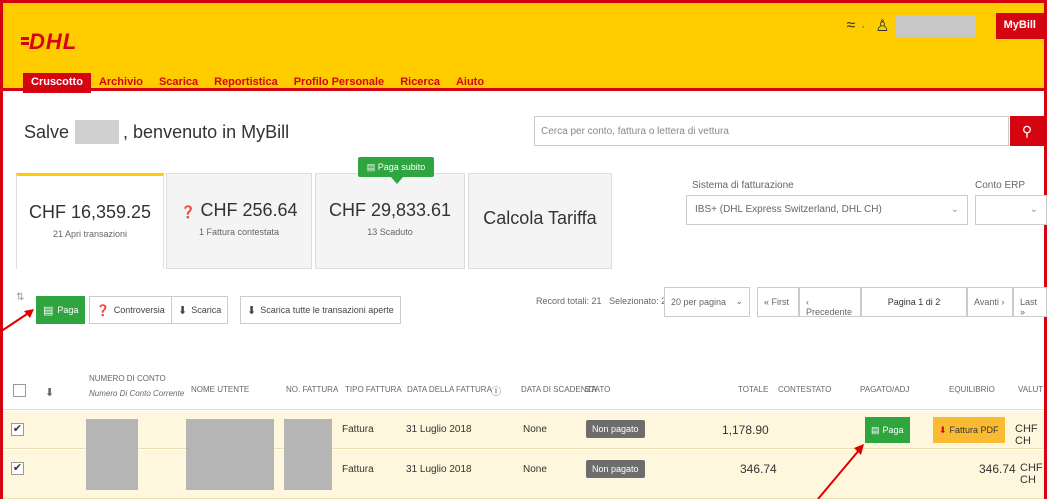  Describe the element at coordinates (523, 89) in the screenshot. I see `header-divider` at that location.